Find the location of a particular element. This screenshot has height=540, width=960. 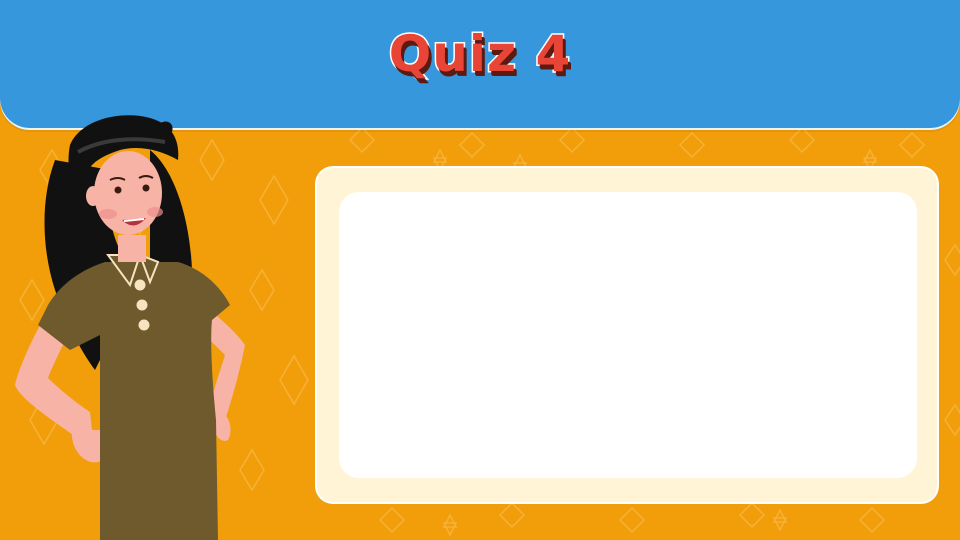

quiz-title: Quiz 4 is located at coordinates (479, 54).